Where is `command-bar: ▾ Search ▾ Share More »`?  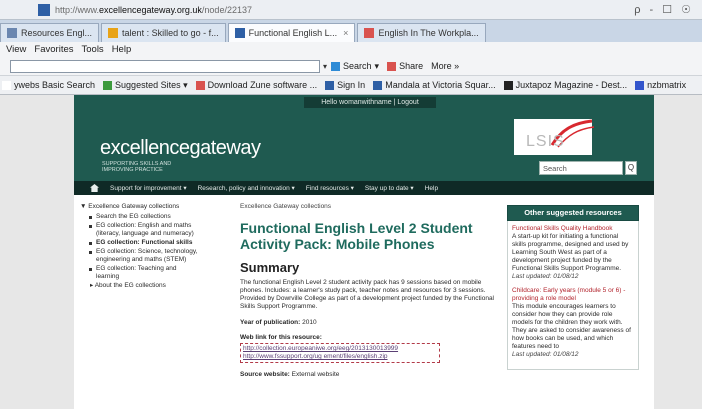 command-bar: ▾ Search ▾ Share More » is located at coordinates (351, 66).